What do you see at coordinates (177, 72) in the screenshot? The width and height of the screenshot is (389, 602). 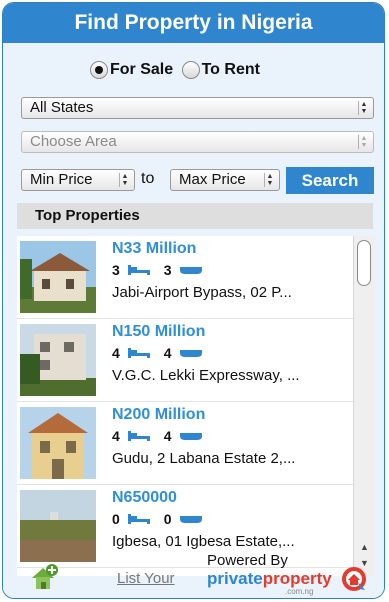 I see `listing-type-radios: For Sale To Rent` at bounding box center [177, 72].